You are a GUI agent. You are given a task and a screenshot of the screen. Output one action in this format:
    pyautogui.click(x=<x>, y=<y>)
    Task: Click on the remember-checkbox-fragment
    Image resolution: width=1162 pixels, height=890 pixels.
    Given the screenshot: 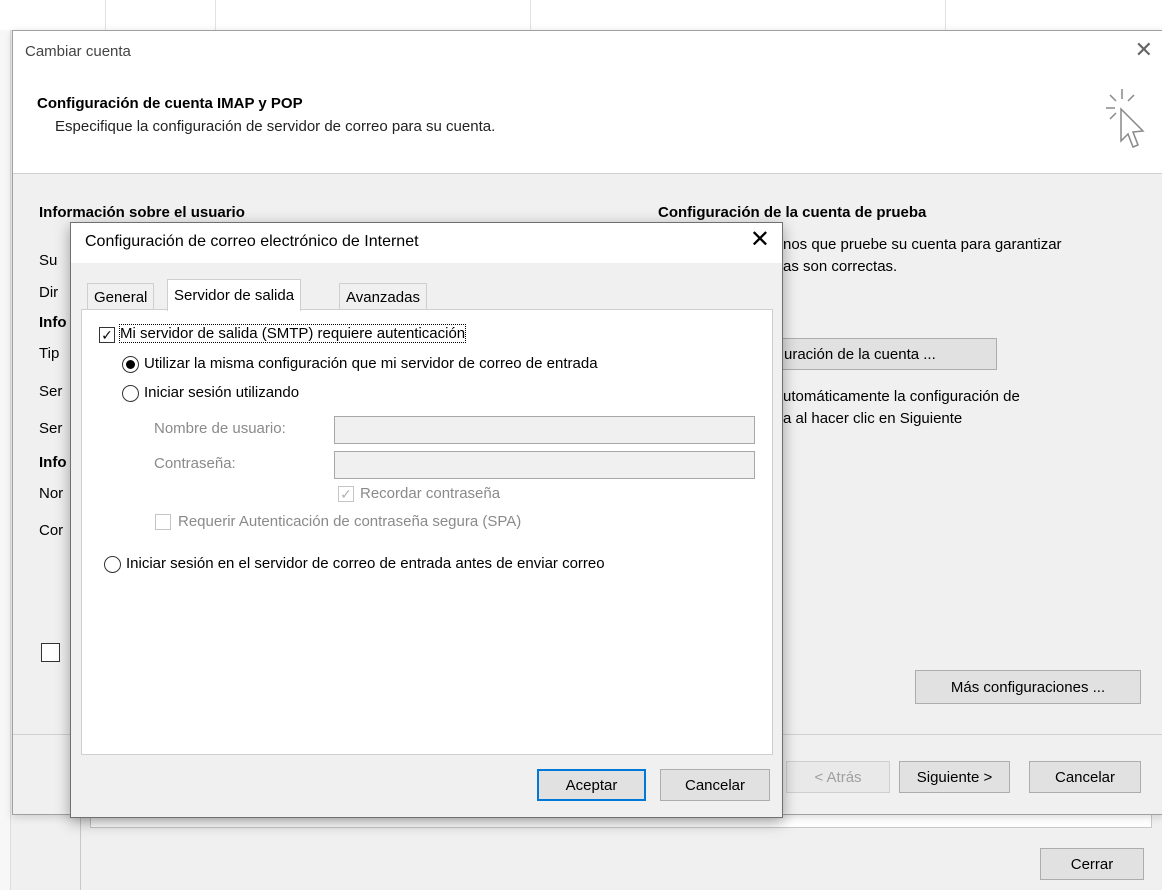 What is the action you would take?
    pyautogui.click(x=50, y=652)
    